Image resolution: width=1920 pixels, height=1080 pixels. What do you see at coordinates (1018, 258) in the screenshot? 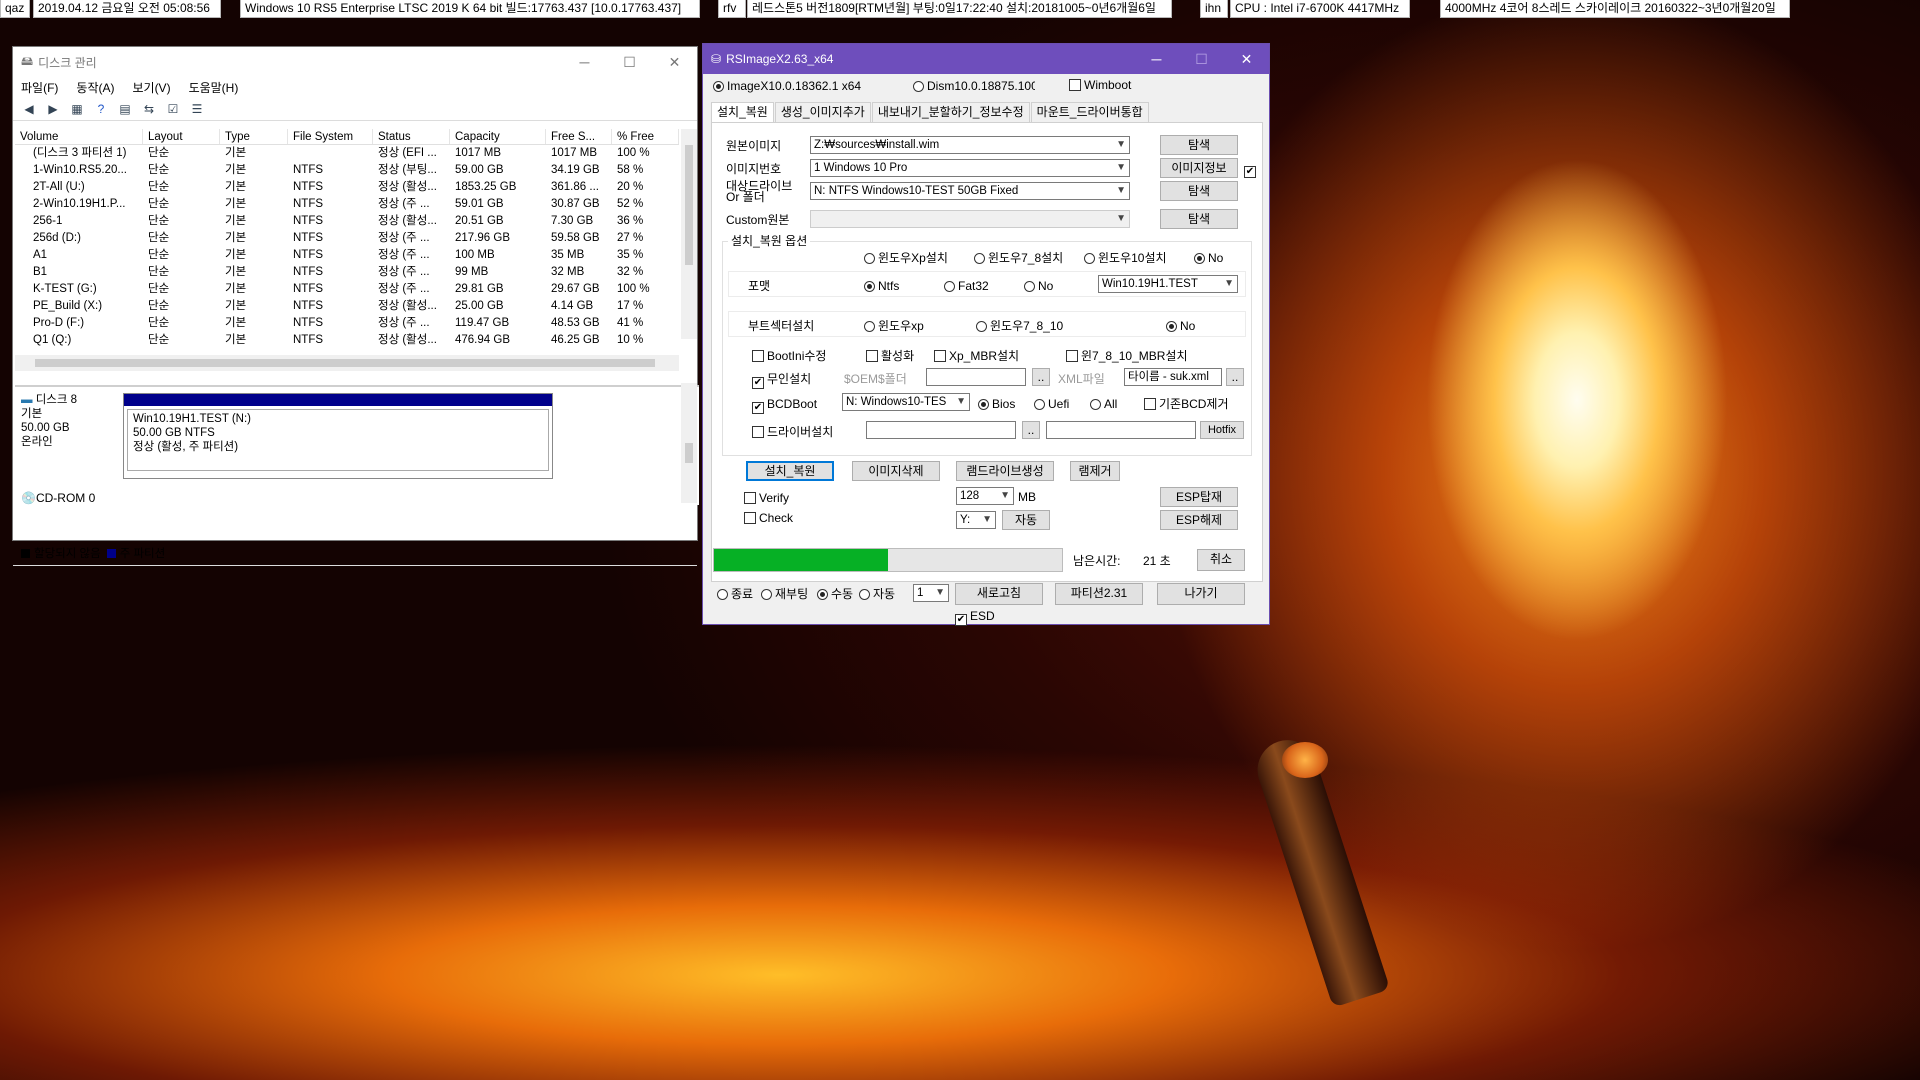
I see `os-7-8: 윈도우7_8설치` at bounding box center [1018, 258].